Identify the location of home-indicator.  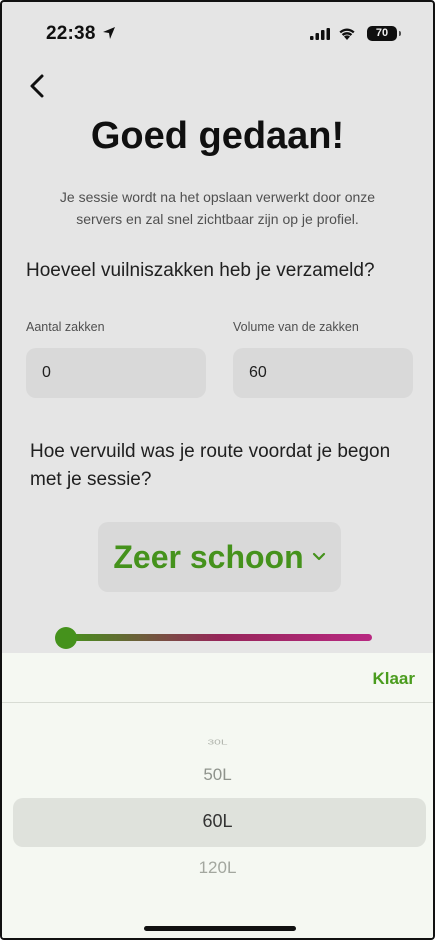
(220, 928).